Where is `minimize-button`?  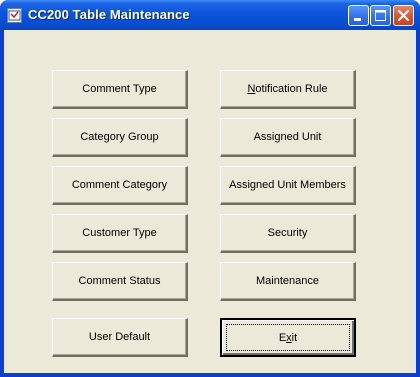
minimize-button is located at coordinates (358, 15).